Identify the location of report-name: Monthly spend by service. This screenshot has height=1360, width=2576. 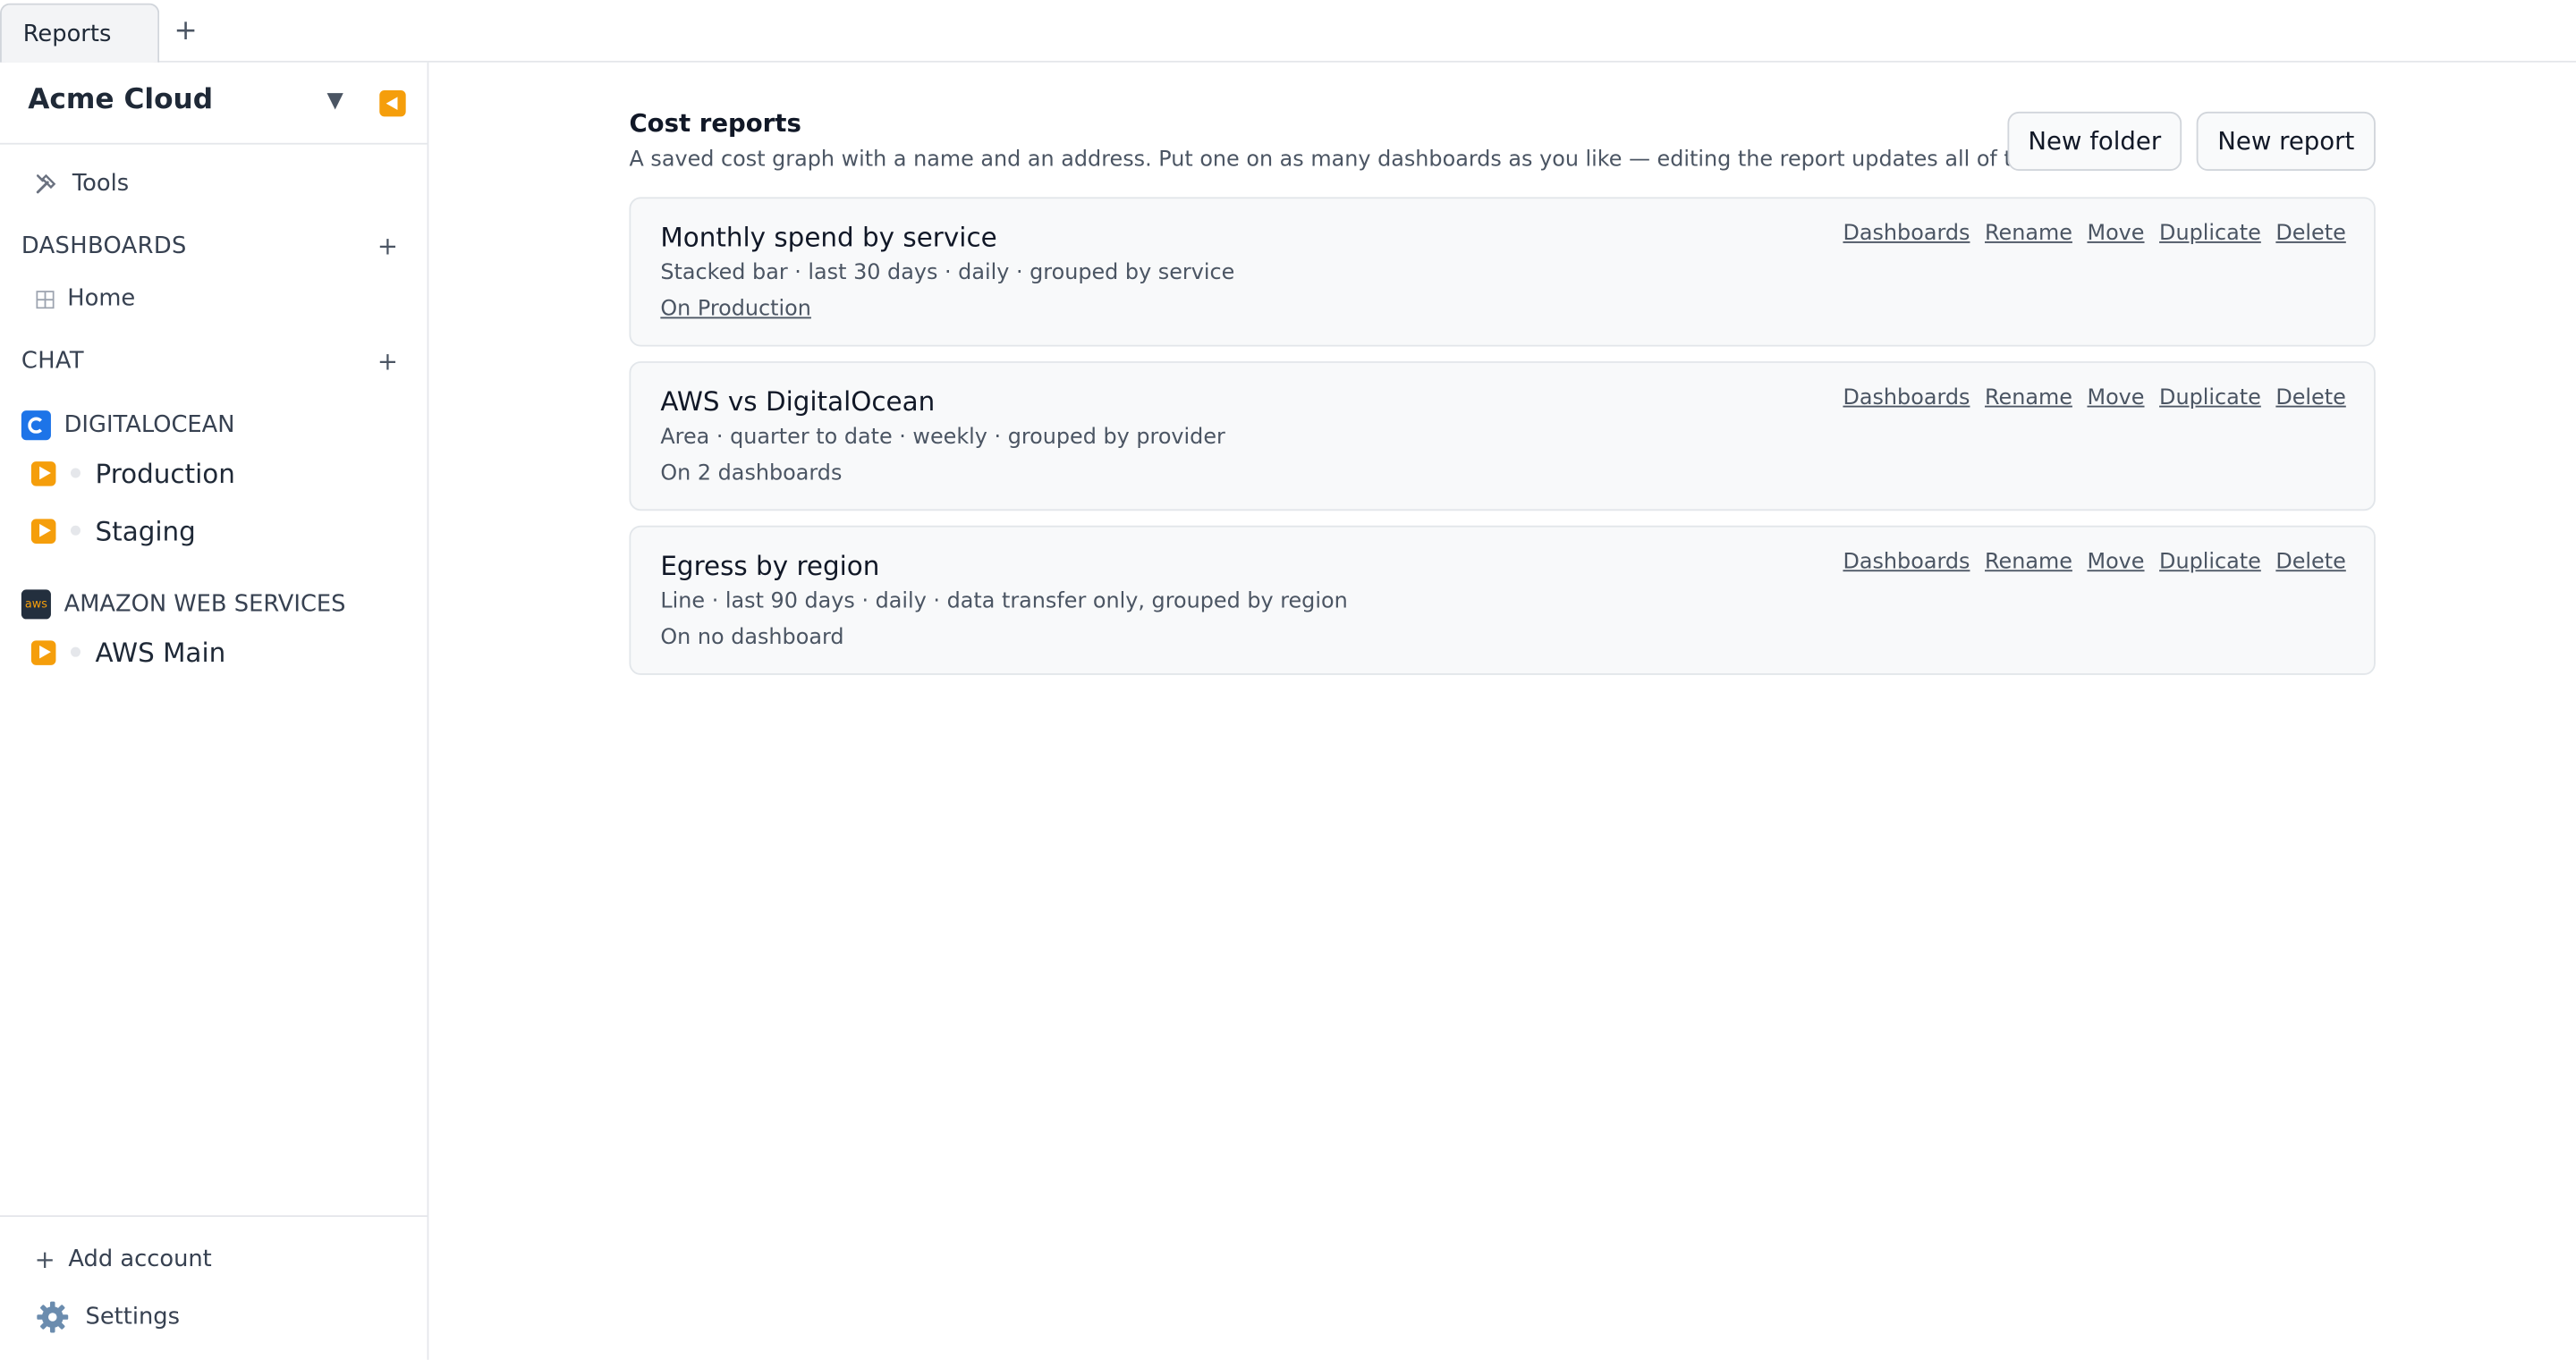
(828, 237).